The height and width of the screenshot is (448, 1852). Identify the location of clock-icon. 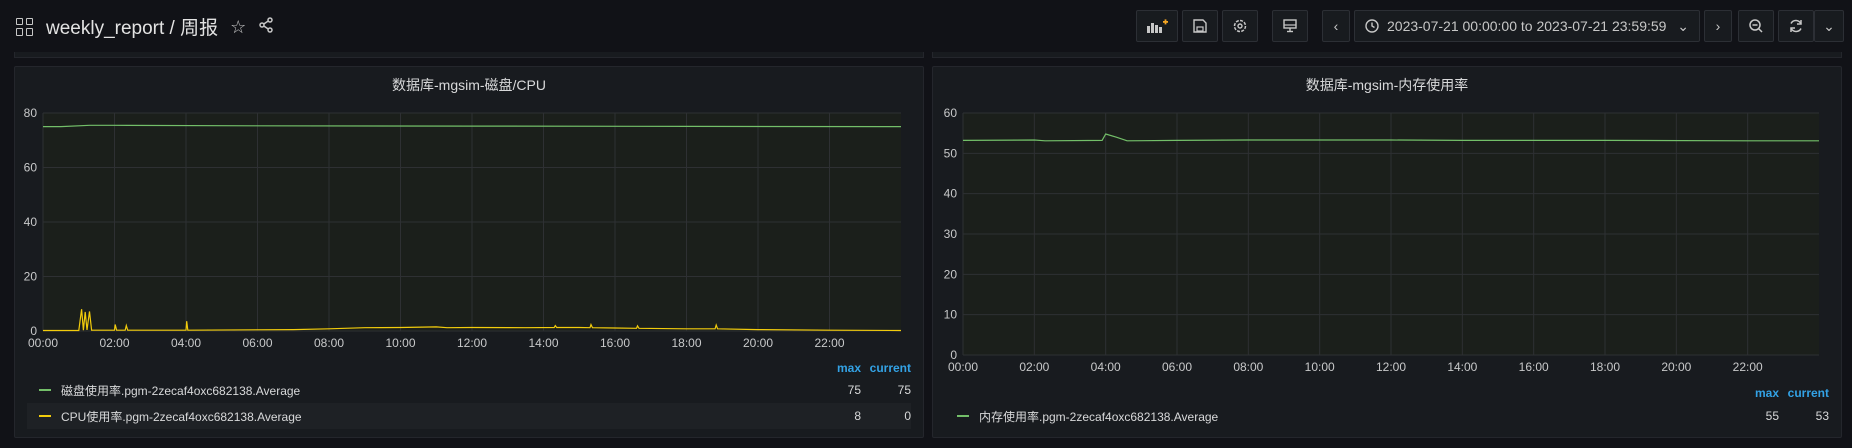
(1372, 26).